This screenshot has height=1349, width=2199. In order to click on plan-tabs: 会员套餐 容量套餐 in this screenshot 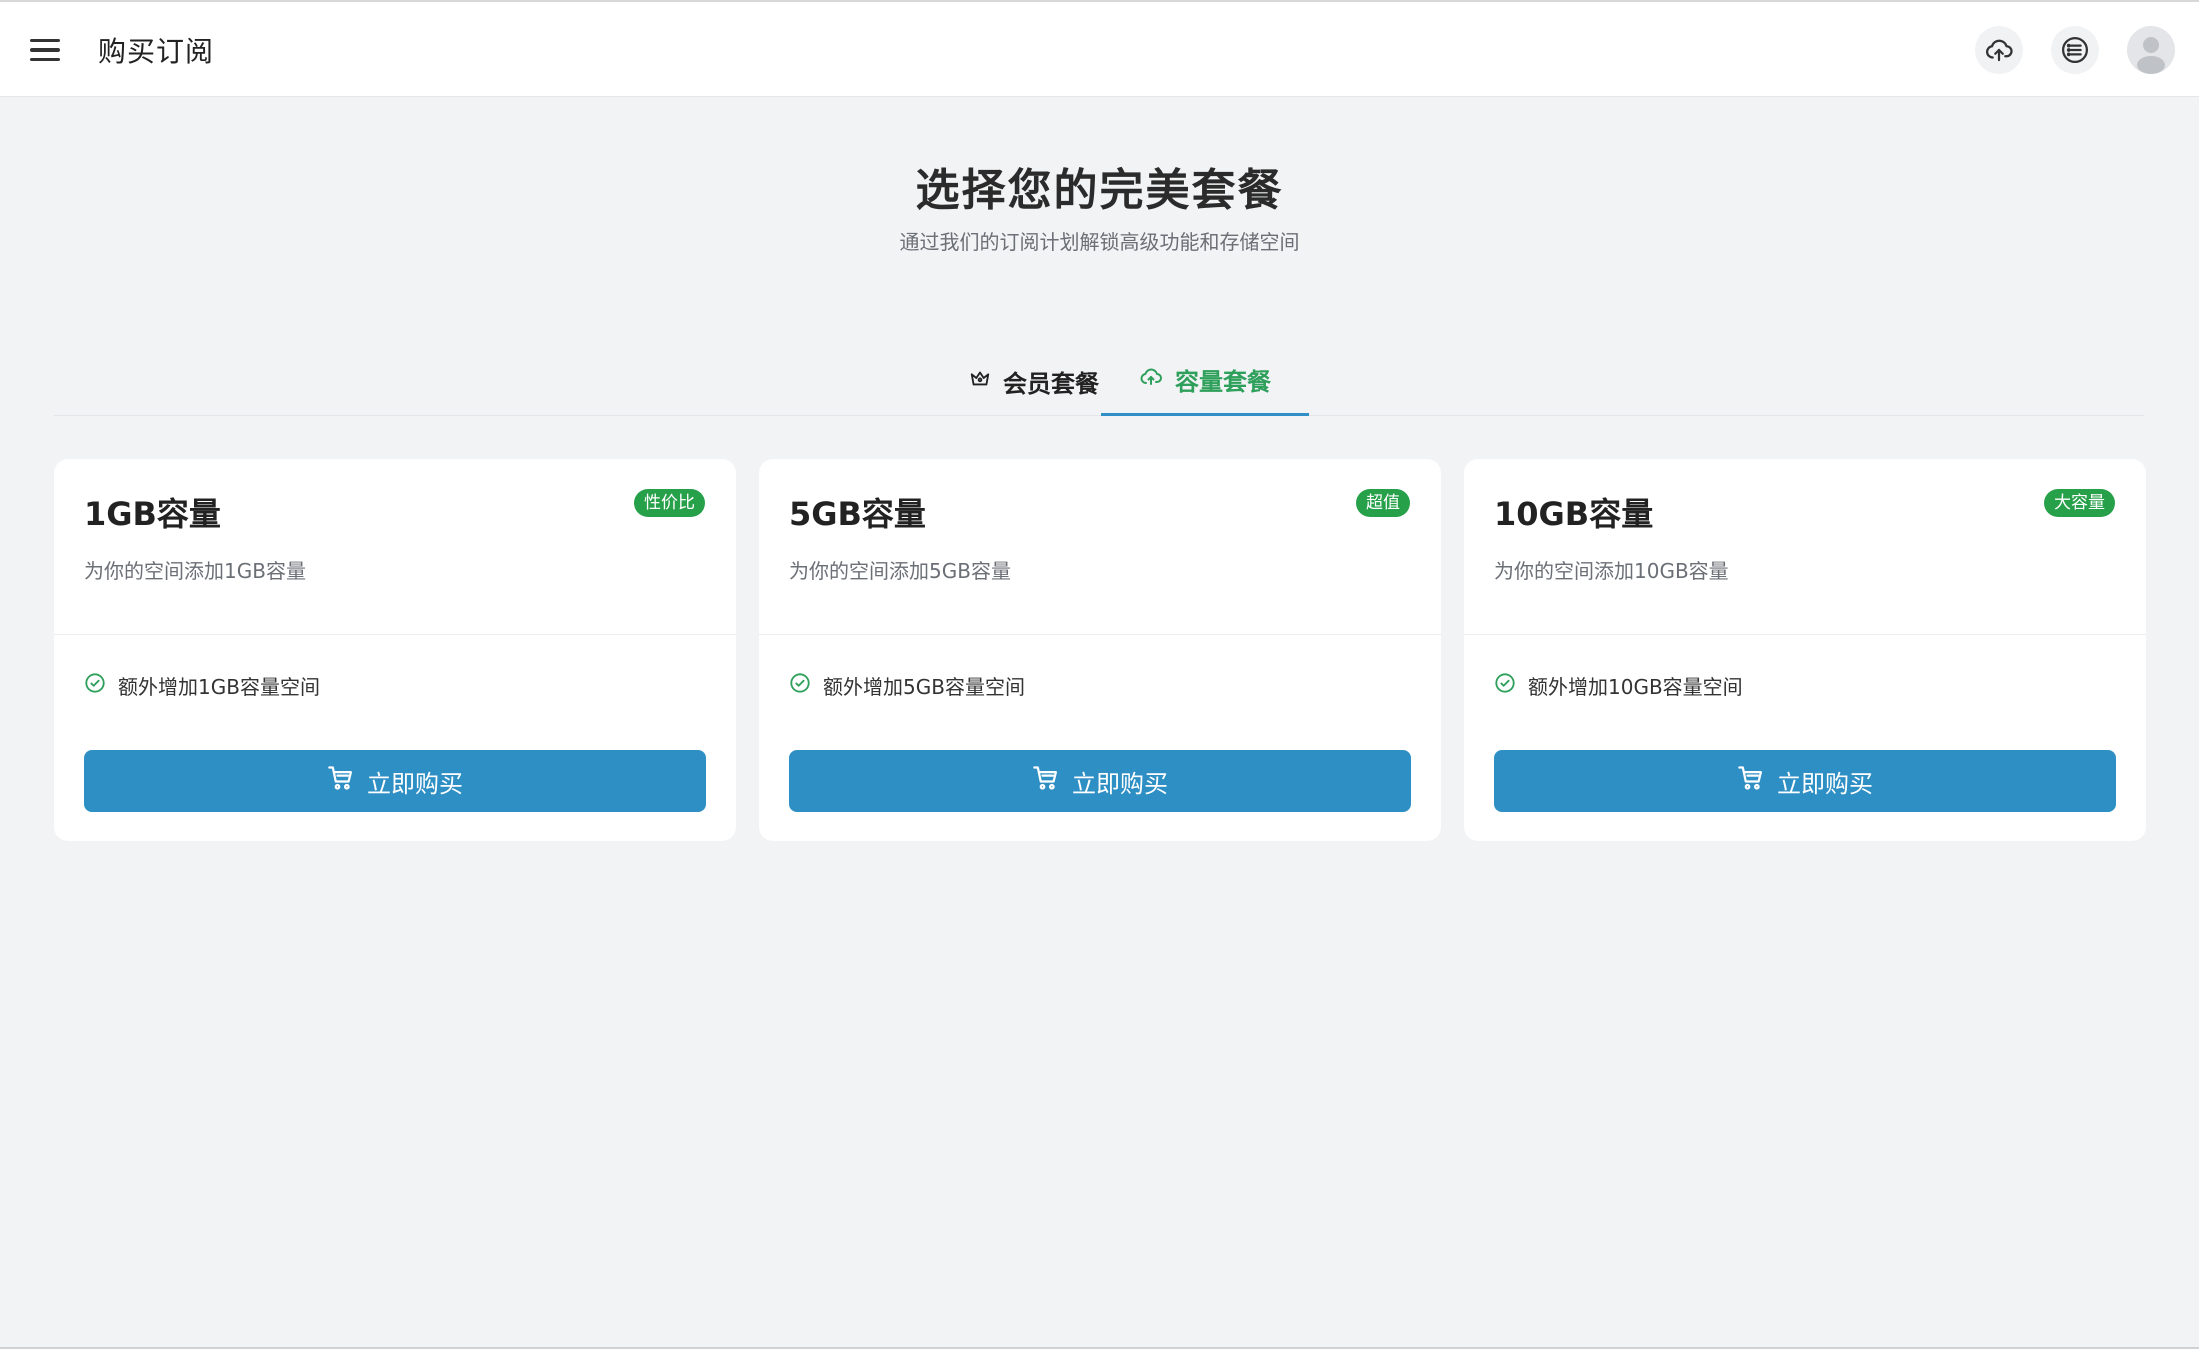, I will do `click(1099, 381)`.